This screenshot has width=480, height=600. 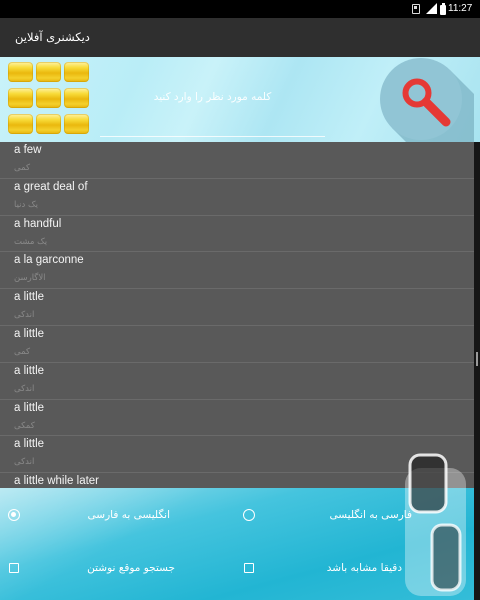 What do you see at coordinates (477, 371) in the screenshot?
I see `scrollbar` at bounding box center [477, 371].